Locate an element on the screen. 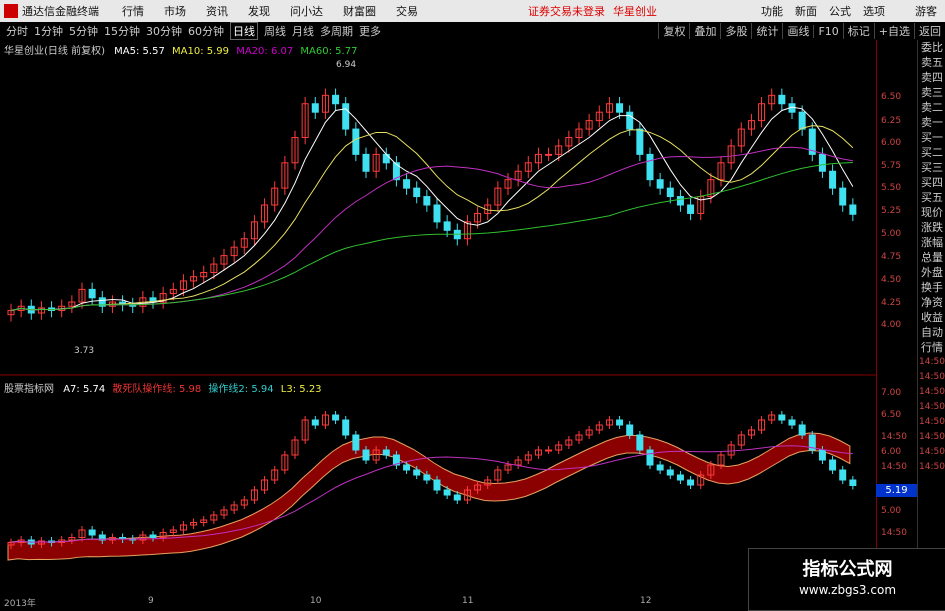 Image resolution: width=945 pixels, height=611 pixels. menu-market: 市场 is located at coordinates (175, 11).